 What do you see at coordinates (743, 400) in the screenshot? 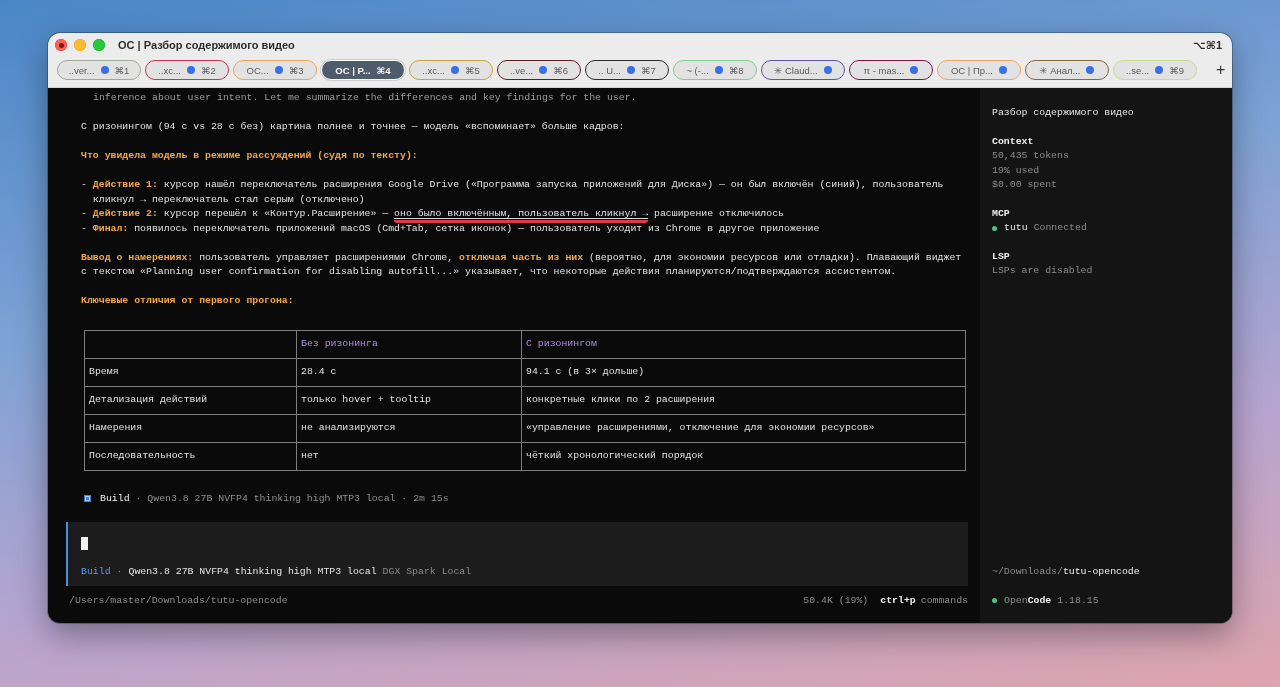
I see `table-cell: конкретные клики по 2 расширения` at bounding box center [743, 400].